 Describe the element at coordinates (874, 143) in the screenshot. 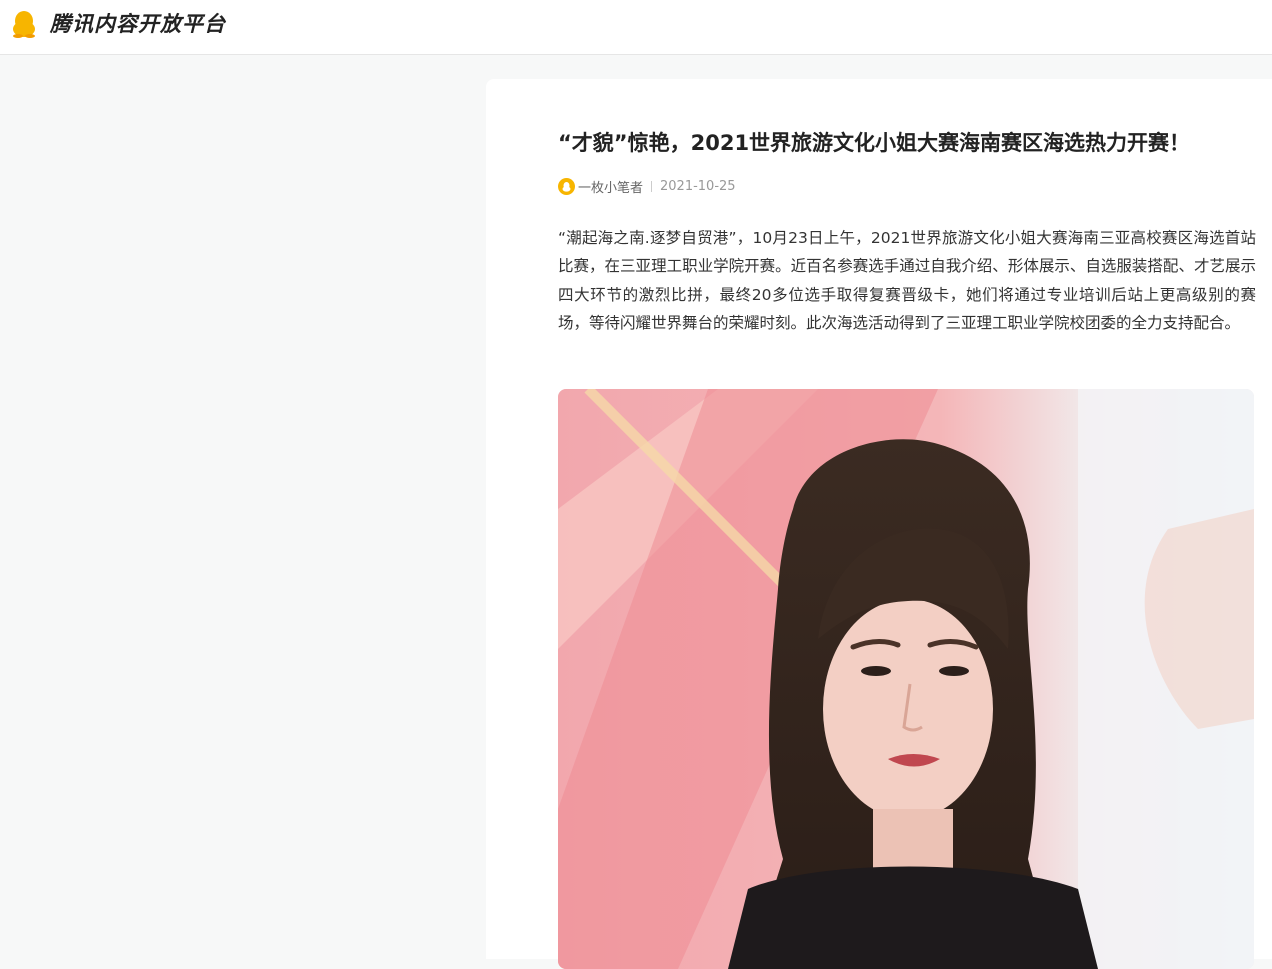

I see `article-title: “才貌”惊艳，2021世界旅游文化小姐大赛海南赛区海选热力开赛！` at that location.